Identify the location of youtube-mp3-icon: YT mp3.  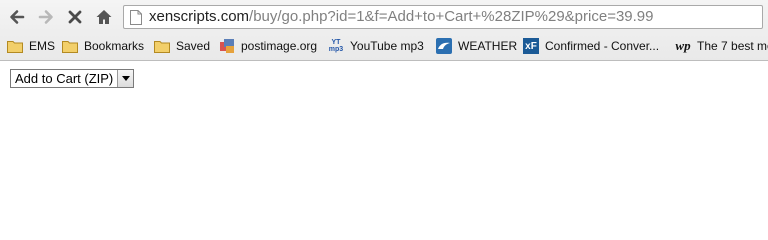
(336, 46).